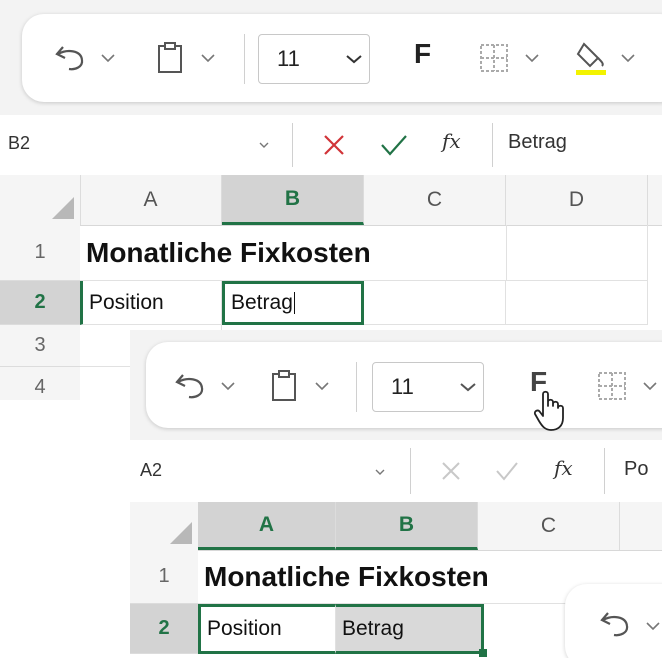  What do you see at coordinates (40, 346) in the screenshot?
I see `row-header-3: 3` at bounding box center [40, 346].